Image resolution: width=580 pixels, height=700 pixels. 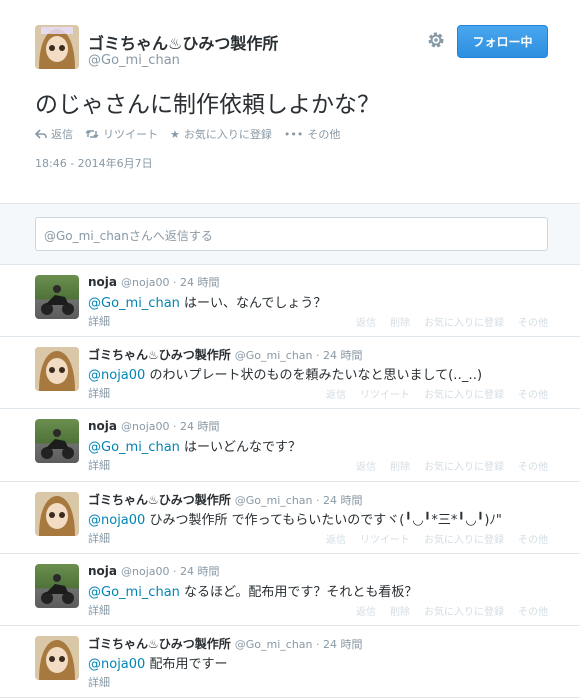 I want to click on more-action: ••• その他, so click(x=312, y=134).